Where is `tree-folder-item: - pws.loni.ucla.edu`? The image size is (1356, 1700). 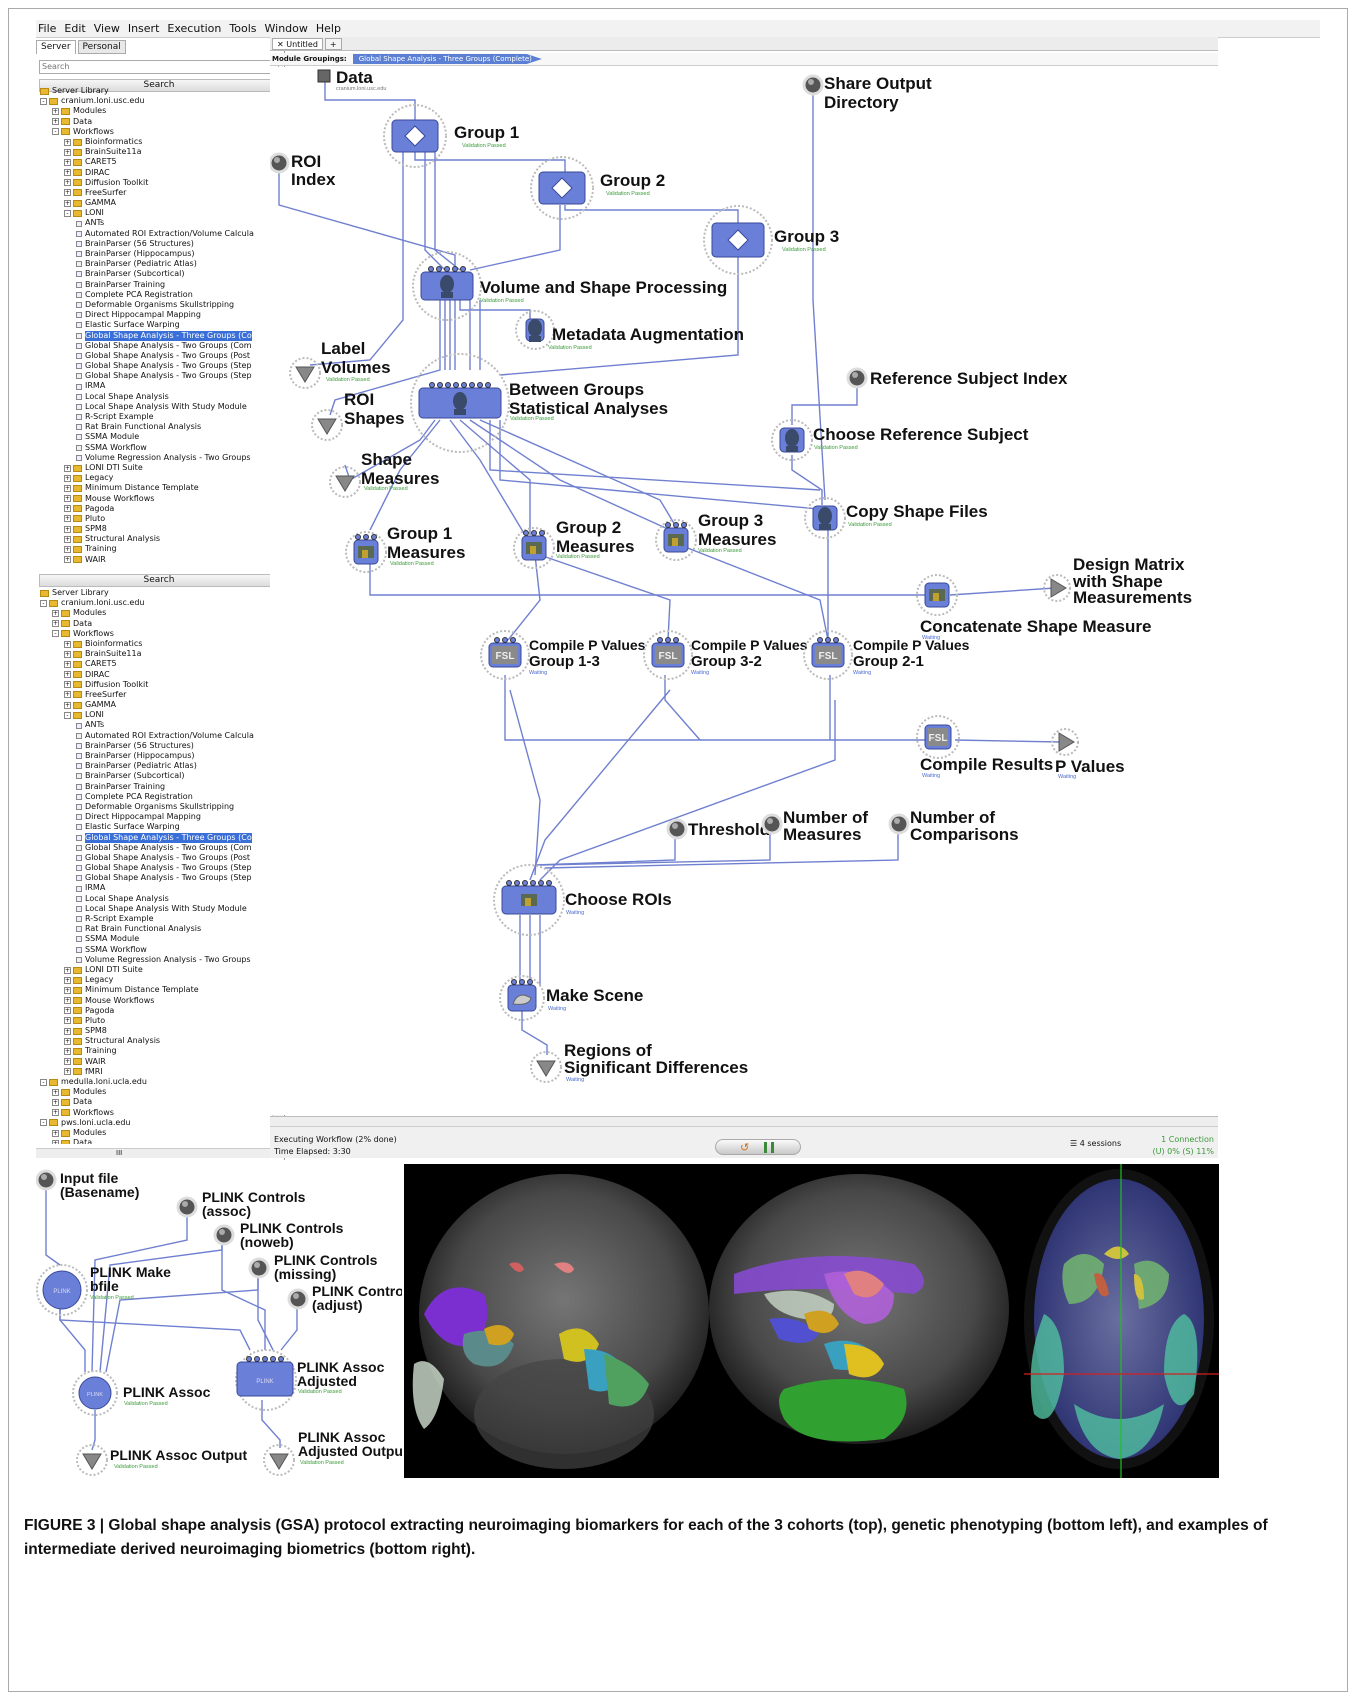
tree-folder-item: - pws.loni.ucla.edu is located at coordinates (153, 1123).